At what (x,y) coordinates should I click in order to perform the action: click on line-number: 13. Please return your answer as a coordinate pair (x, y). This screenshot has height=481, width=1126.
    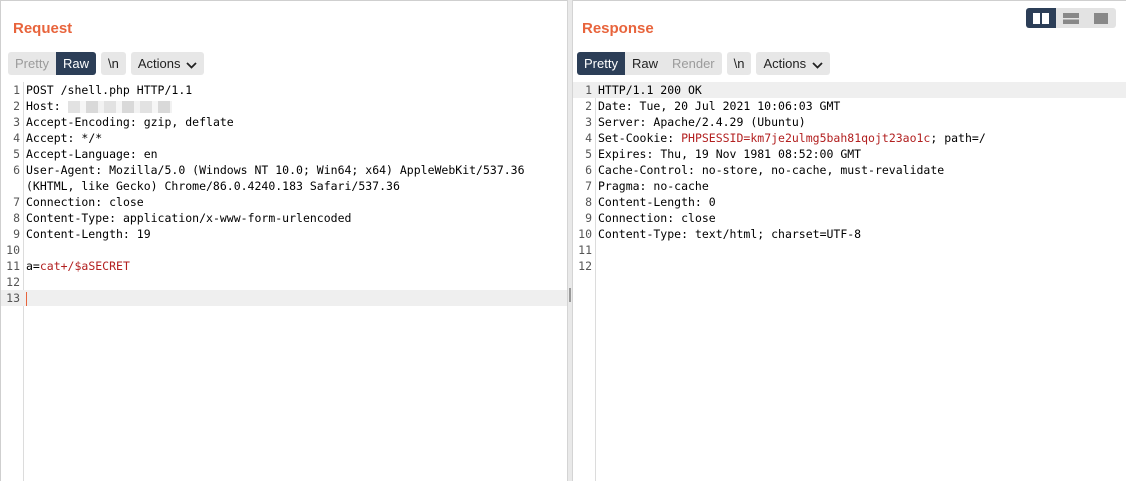
    Looking at the image, I should click on (13, 298).